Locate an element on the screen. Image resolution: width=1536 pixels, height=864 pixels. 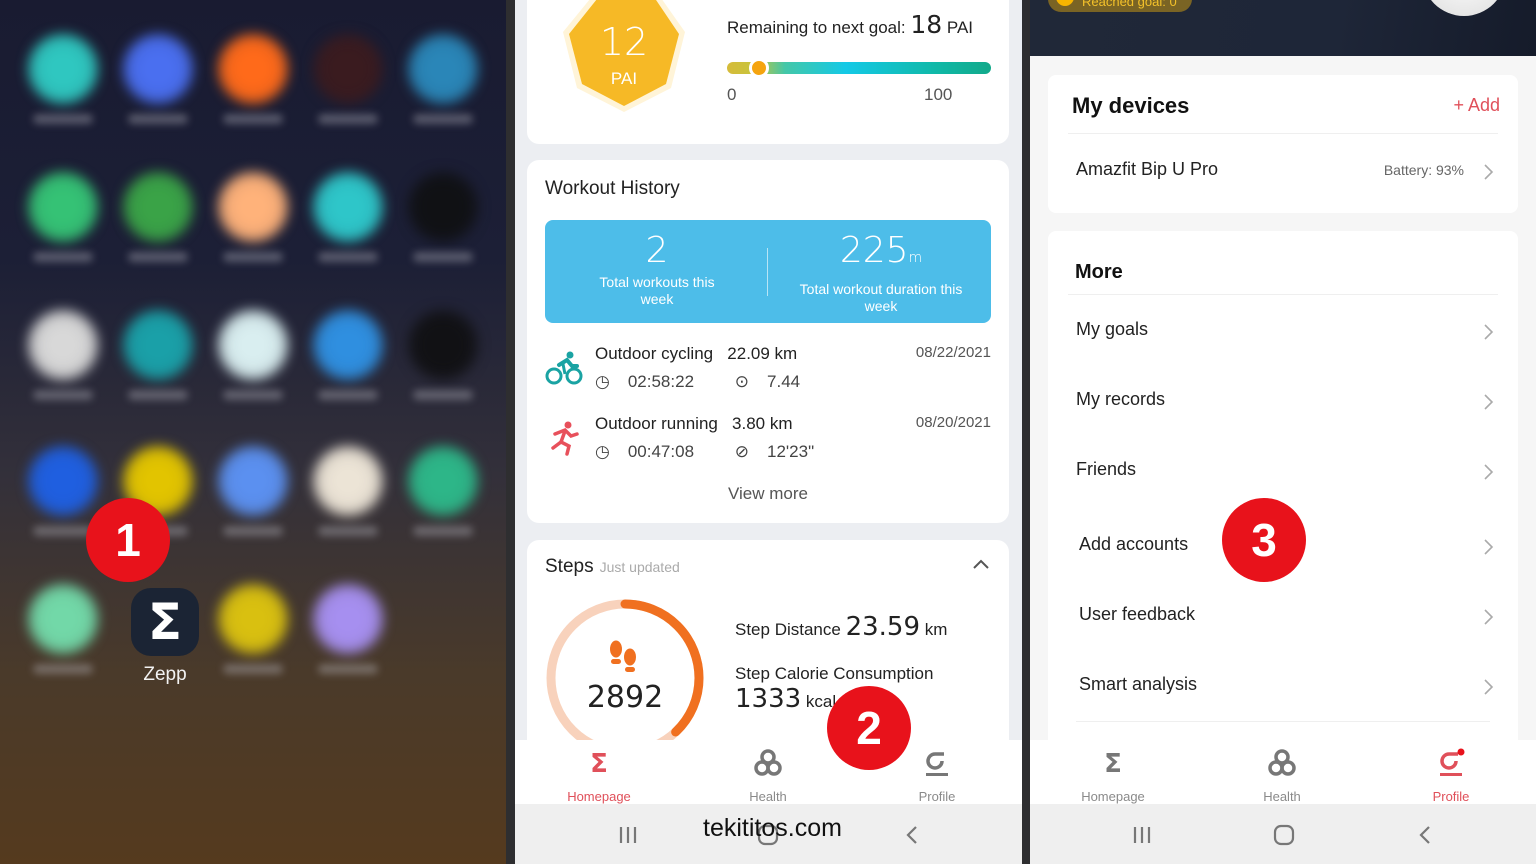
tab-label: Profile is located at coordinates (937, 796).